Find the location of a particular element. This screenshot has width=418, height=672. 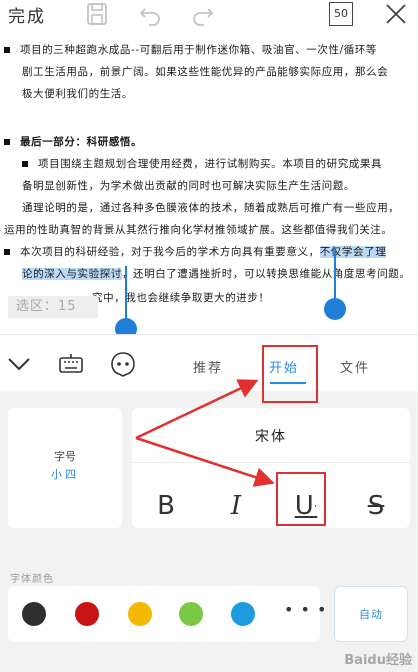

top-toolbar: 完成 50 is located at coordinates (209, 17).